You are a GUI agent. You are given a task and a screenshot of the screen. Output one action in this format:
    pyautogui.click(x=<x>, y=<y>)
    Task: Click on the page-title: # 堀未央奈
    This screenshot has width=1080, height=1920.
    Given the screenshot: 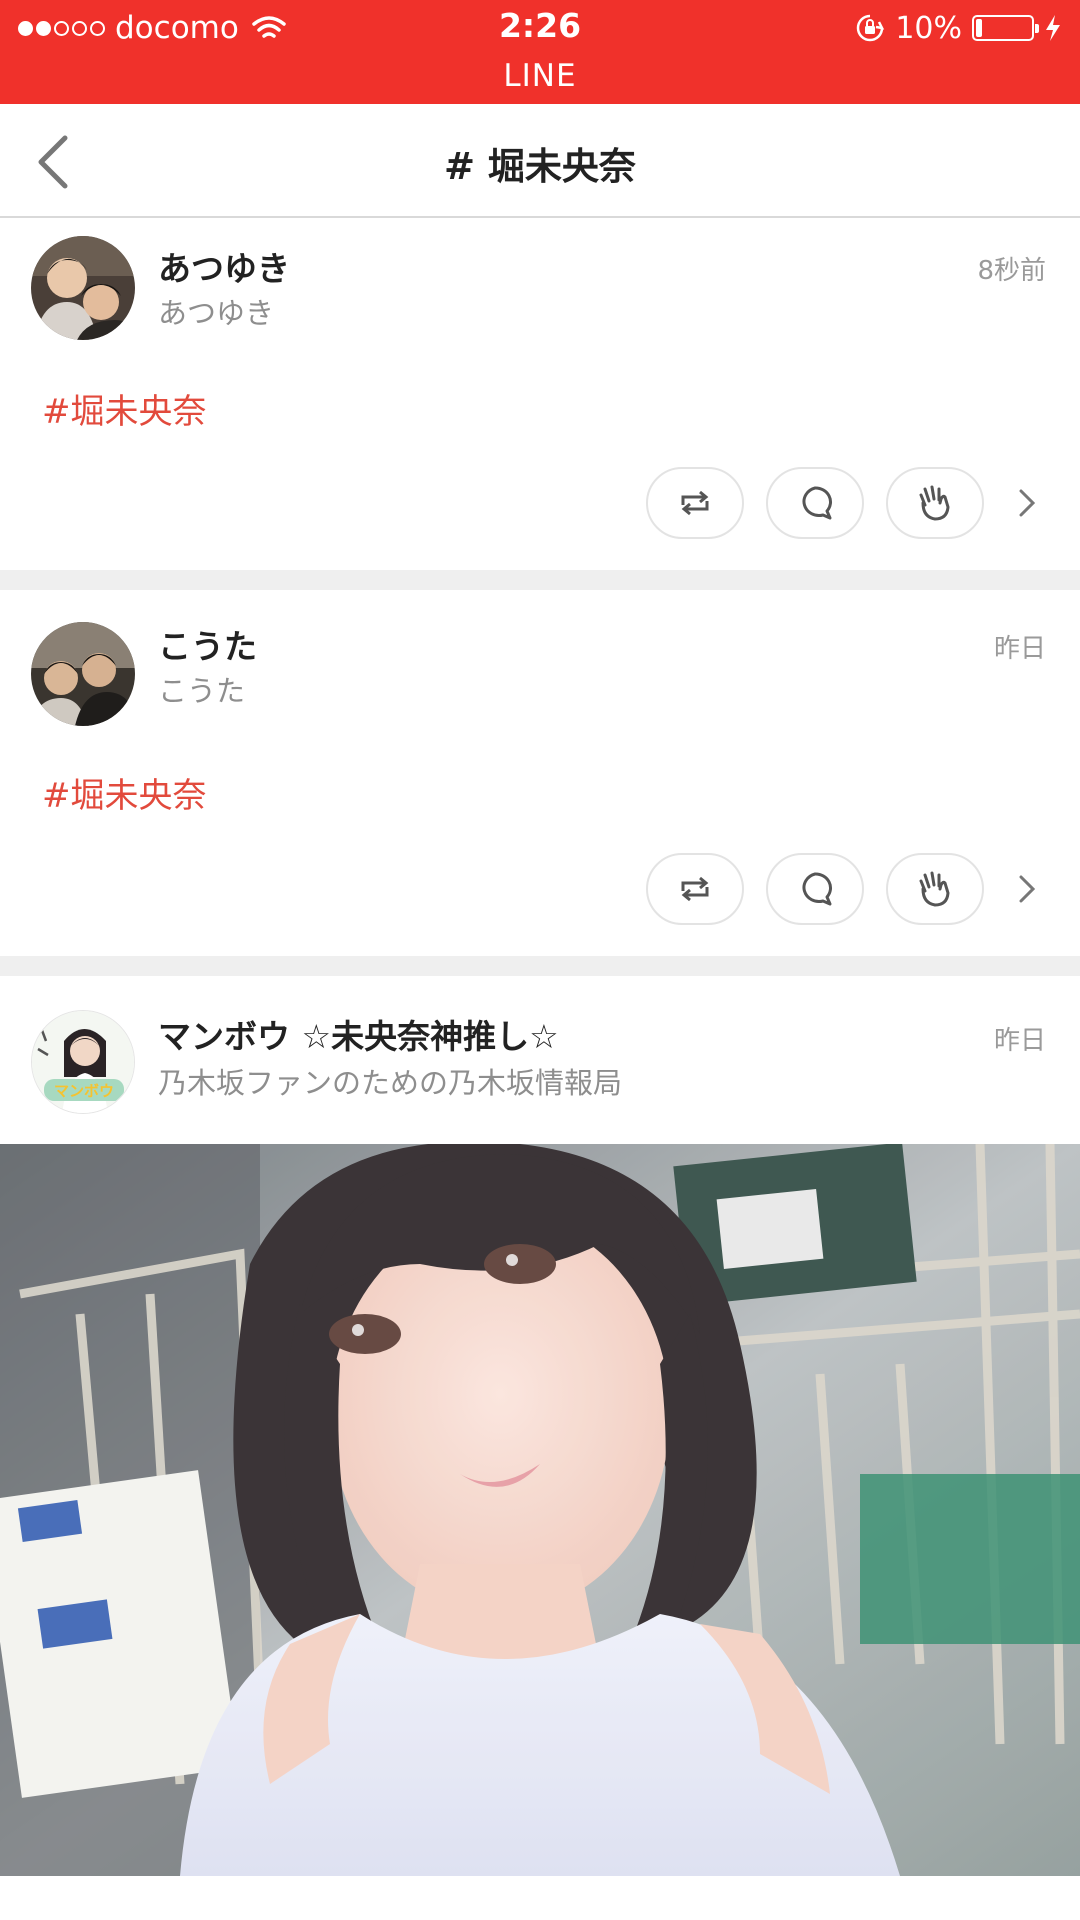 What is the action you would take?
    pyautogui.click(x=540, y=166)
    